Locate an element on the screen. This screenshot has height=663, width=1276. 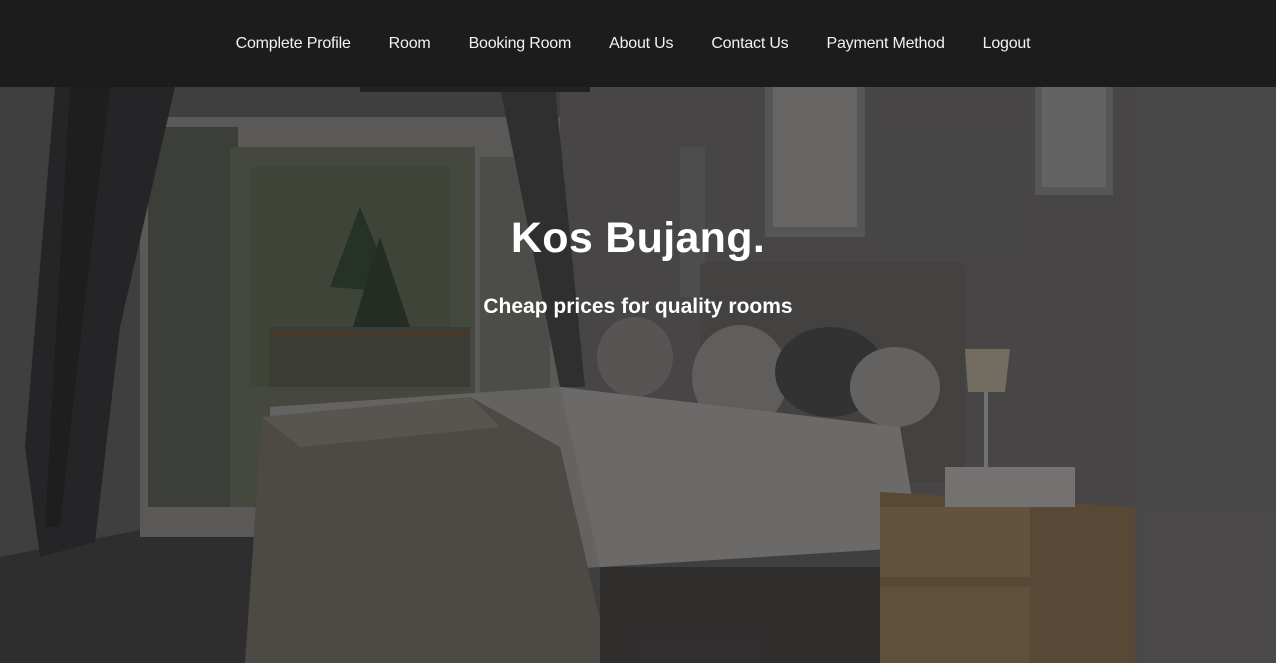
nav-link-complete-profile: Complete Profile is located at coordinates (293, 44).